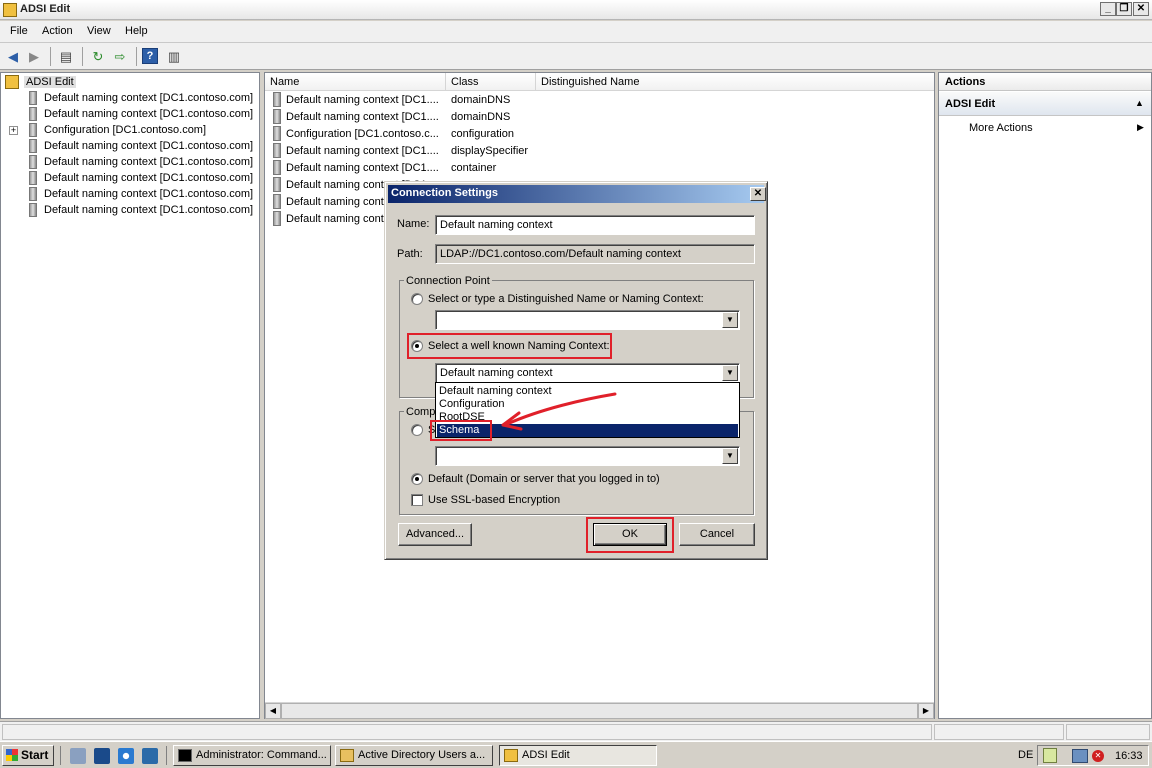 The image size is (1152, 768). What do you see at coordinates (98, 56) in the screenshot?
I see `refresh-icon: ↻` at bounding box center [98, 56].